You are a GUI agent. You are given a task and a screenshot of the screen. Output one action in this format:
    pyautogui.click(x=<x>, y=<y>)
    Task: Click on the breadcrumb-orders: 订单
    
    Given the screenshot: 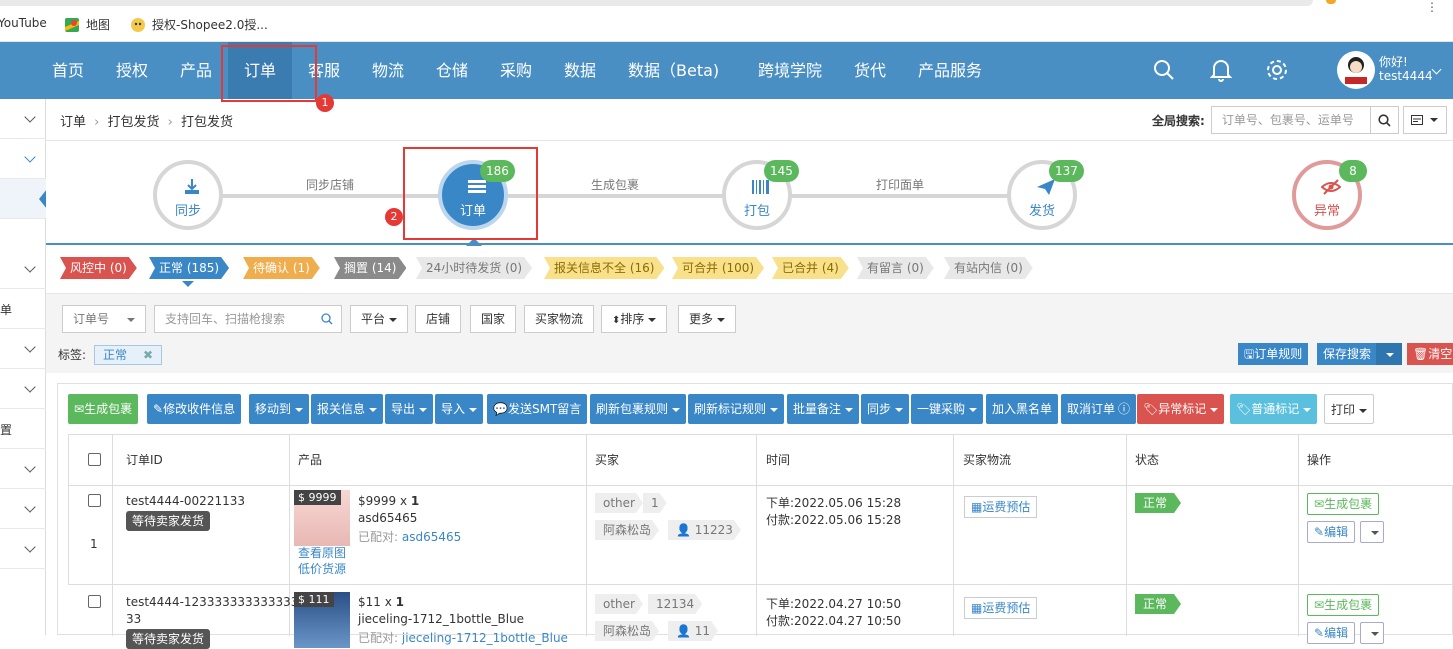 What is the action you would take?
    pyautogui.click(x=73, y=122)
    